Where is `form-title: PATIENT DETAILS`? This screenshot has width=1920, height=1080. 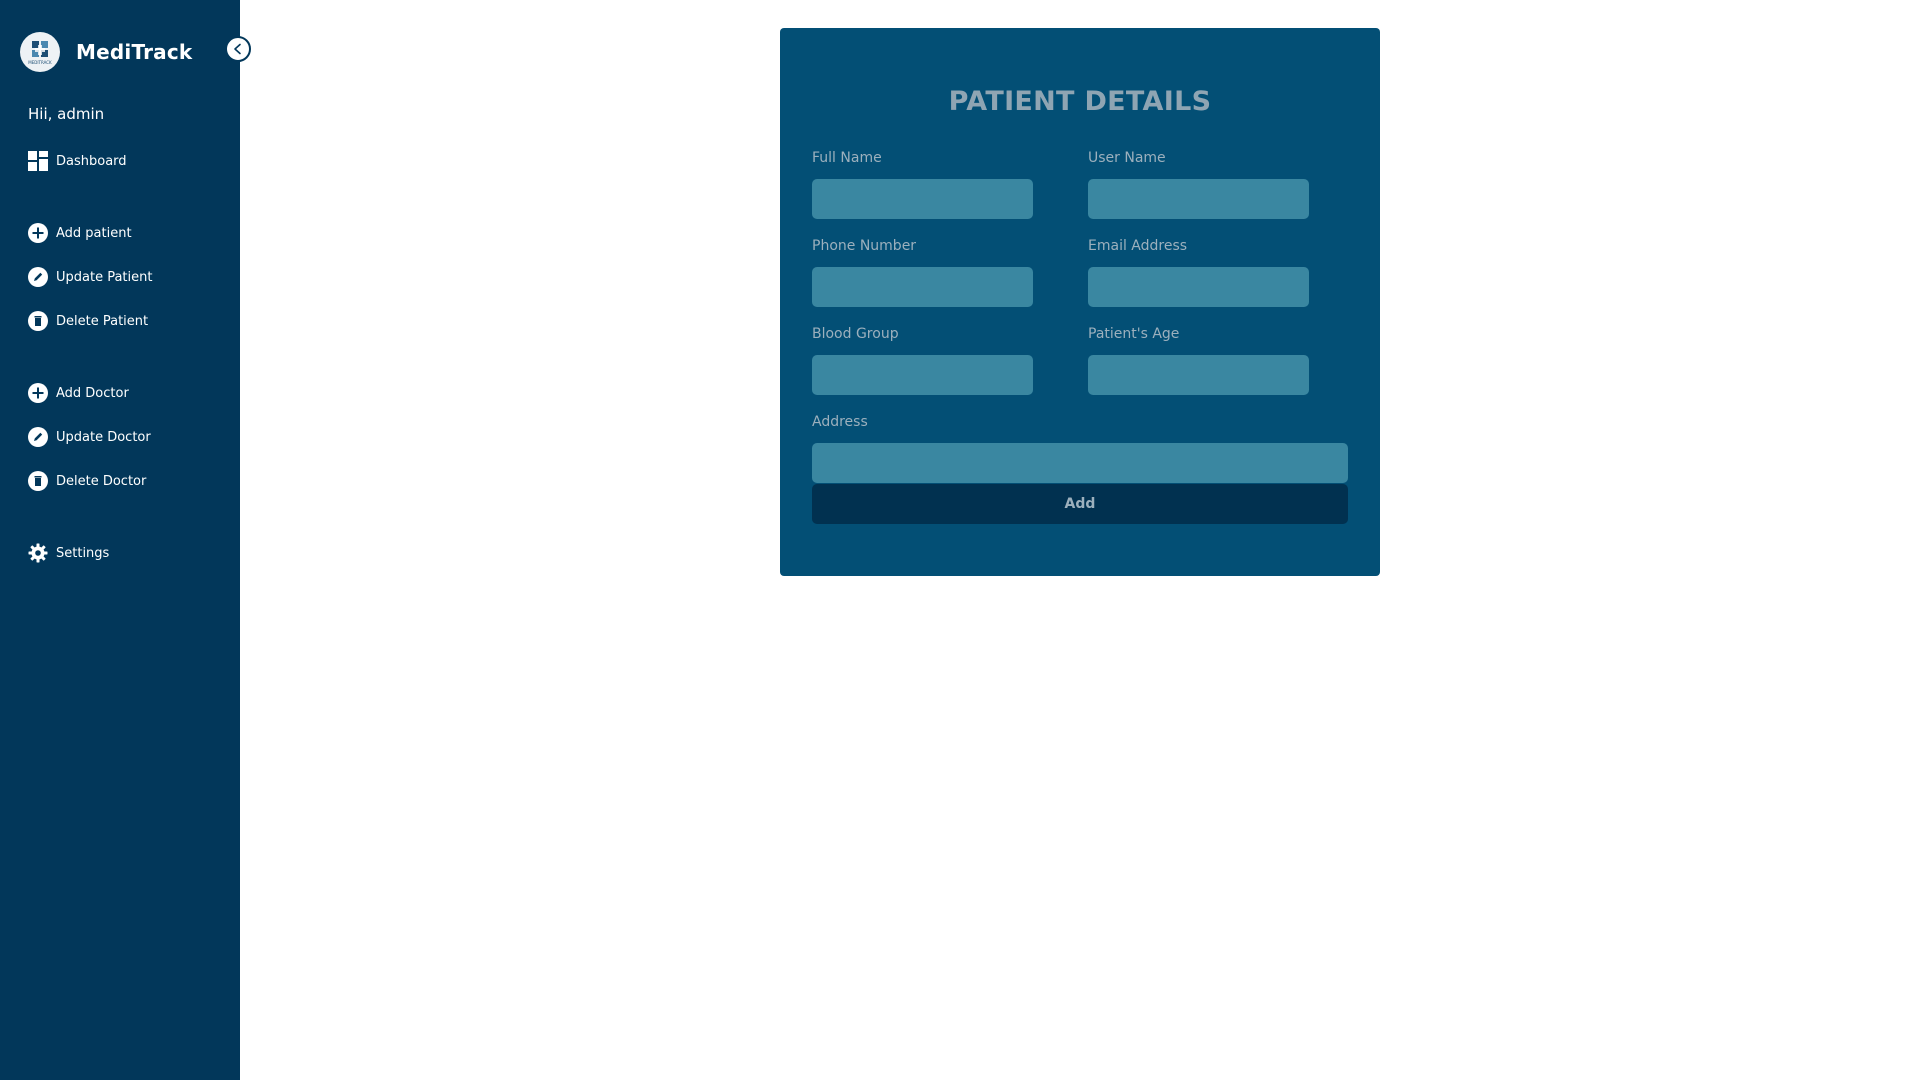 form-title: PATIENT DETAILS is located at coordinates (1080, 101).